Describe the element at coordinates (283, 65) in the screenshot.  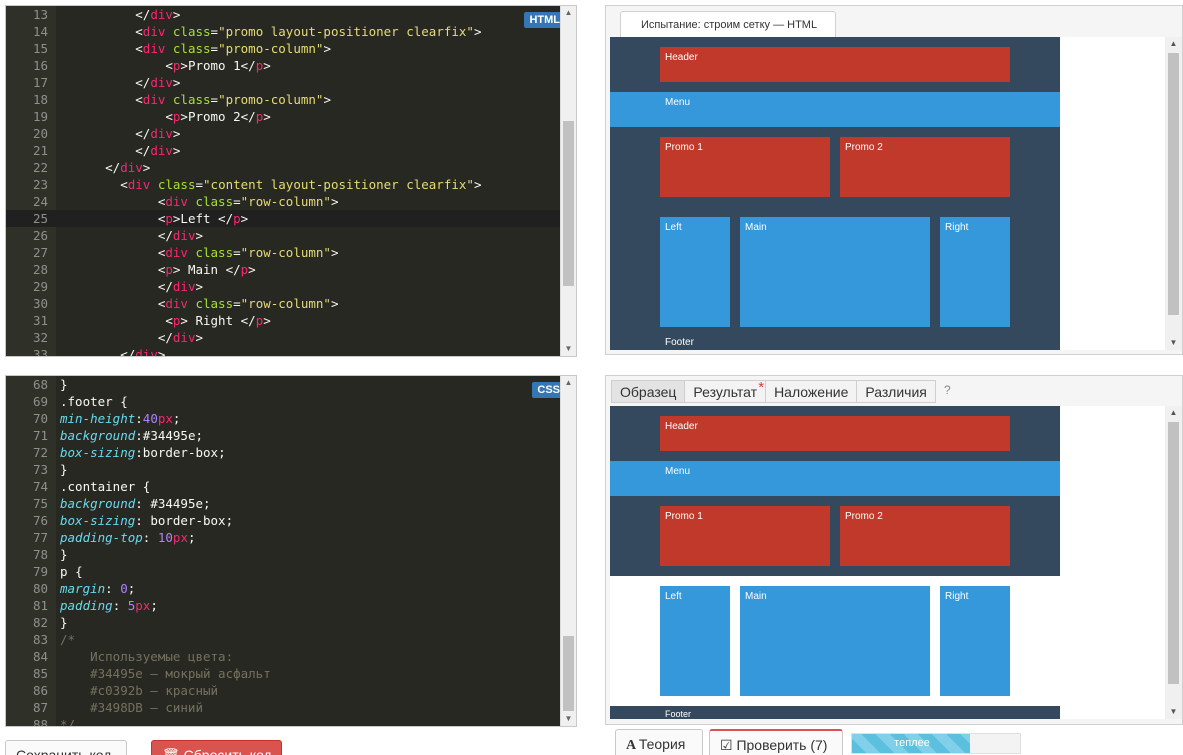
I see `code-line: 16 <p>Promo 1</p>` at that location.